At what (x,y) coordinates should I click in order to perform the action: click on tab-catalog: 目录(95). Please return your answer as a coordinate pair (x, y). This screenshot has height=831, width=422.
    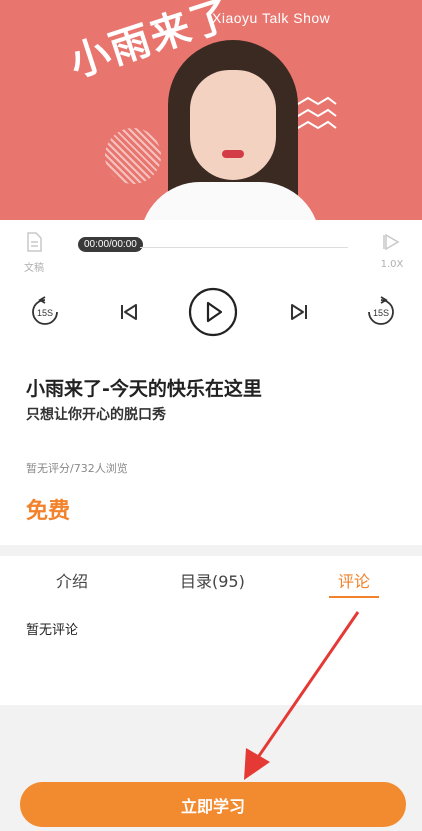
    Looking at the image, I should click on (212, 580).